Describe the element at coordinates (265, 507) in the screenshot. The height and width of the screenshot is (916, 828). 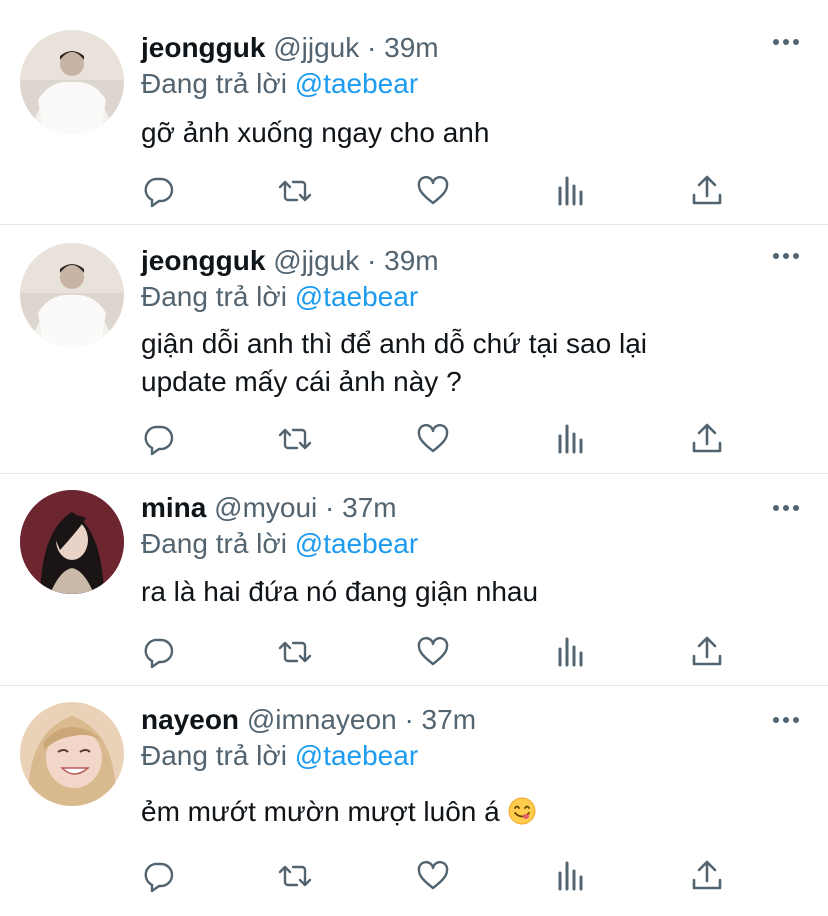
I see `user-handle: @myoui` at that location.